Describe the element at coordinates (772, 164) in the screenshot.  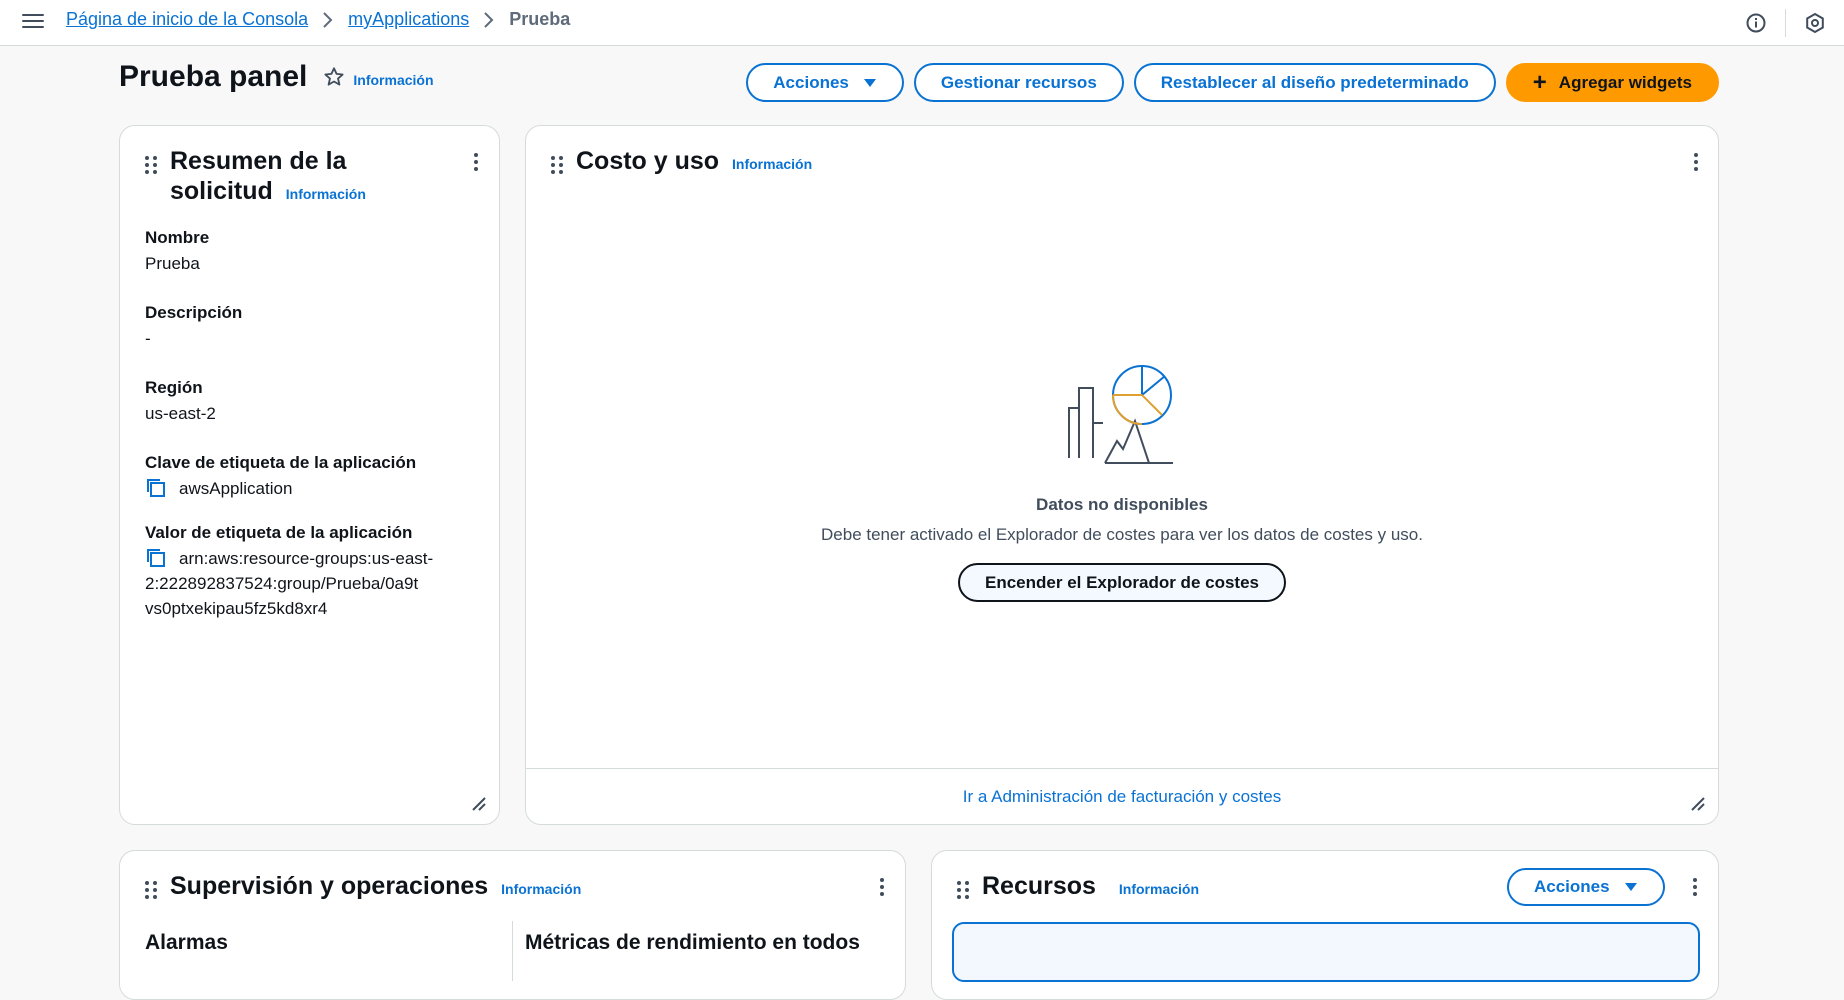
I see `cost-info-link: Información` at that location.